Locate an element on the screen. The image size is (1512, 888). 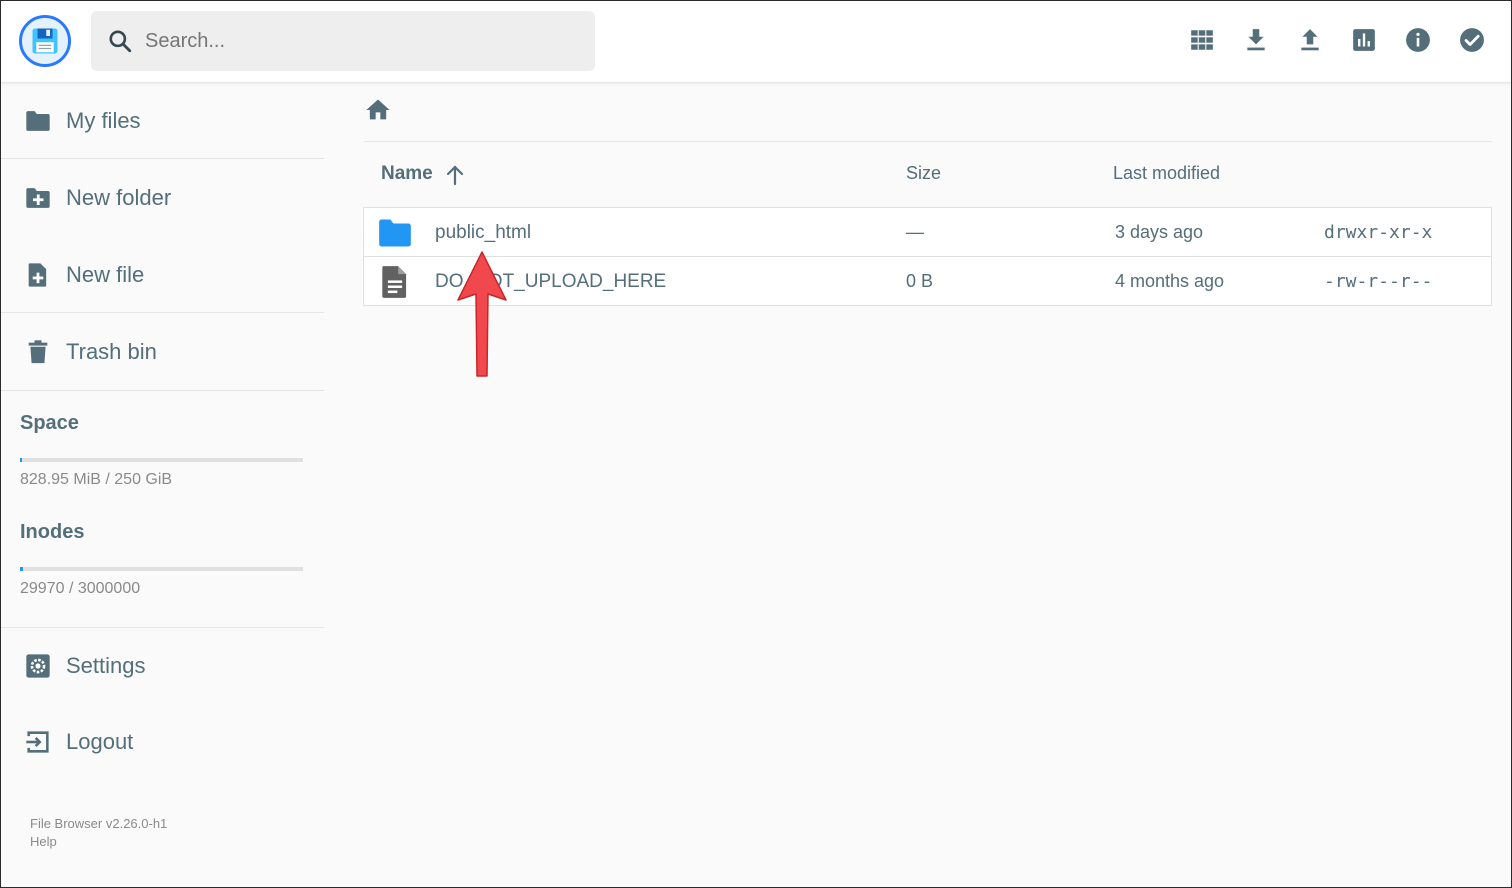
file-name: public_html is located at coordinates (483, 233).